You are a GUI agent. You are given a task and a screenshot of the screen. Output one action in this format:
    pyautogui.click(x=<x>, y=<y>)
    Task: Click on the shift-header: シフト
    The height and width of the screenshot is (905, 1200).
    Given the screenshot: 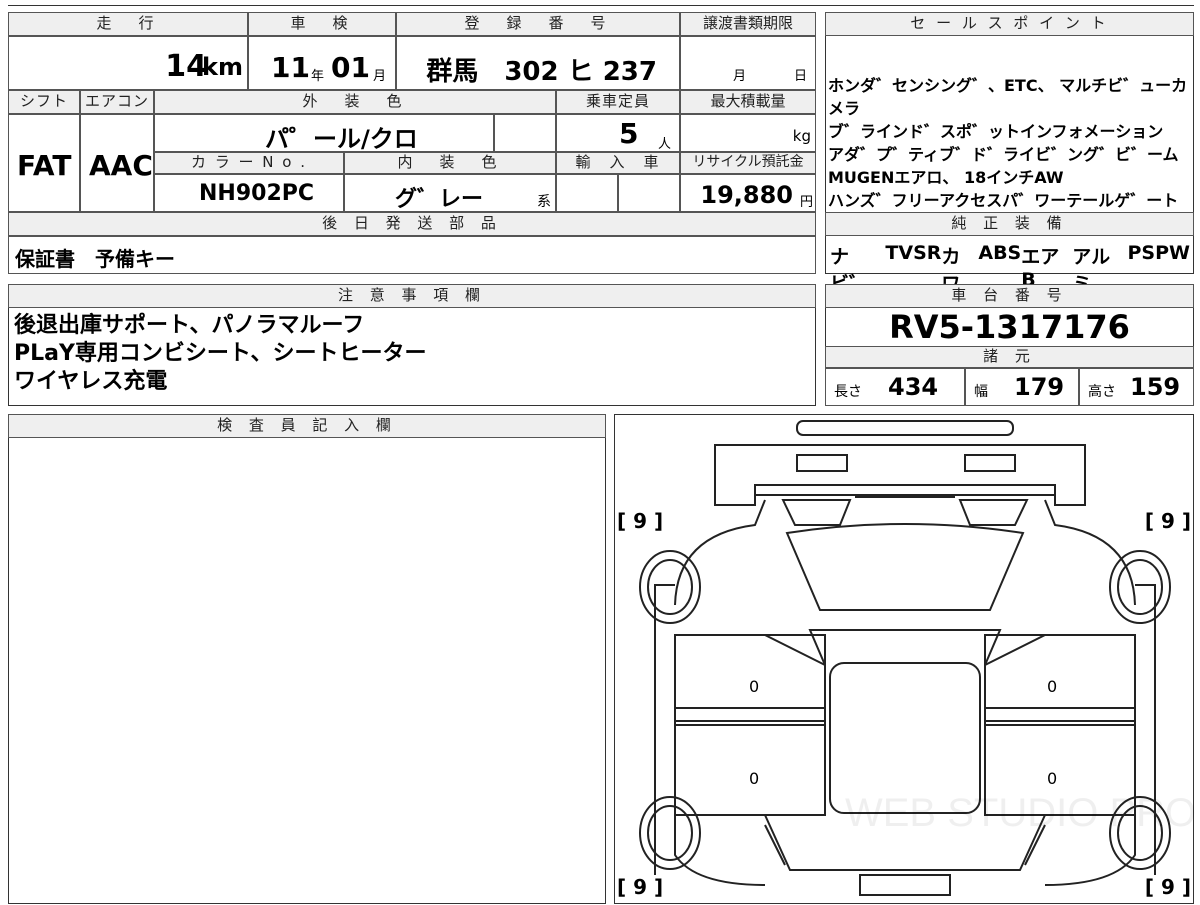 What is the action you would take?
    pyautogui.click(x=44, y=102)
    